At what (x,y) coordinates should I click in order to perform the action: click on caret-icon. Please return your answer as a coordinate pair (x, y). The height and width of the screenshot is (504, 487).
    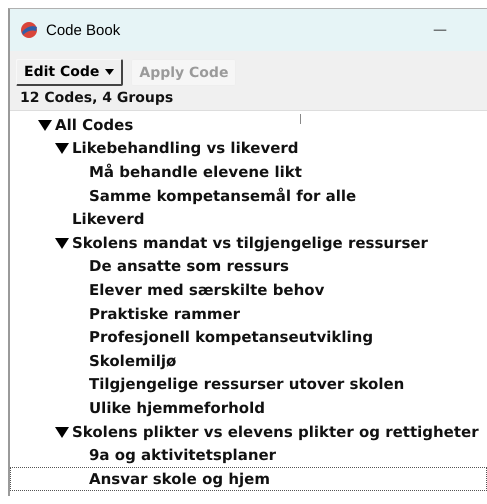
    Looking at the image, I should click on (109, 72).